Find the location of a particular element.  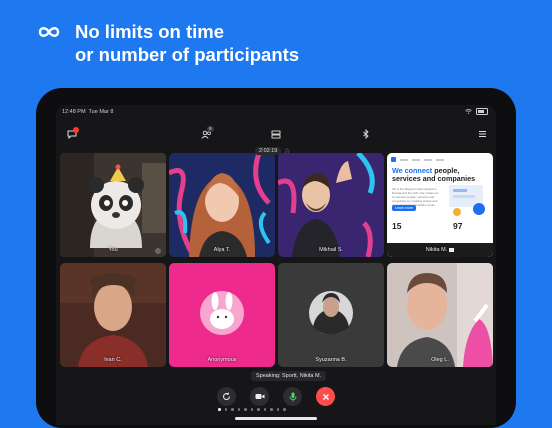

participant-tile-you: You is located at coordinates (113, 205).